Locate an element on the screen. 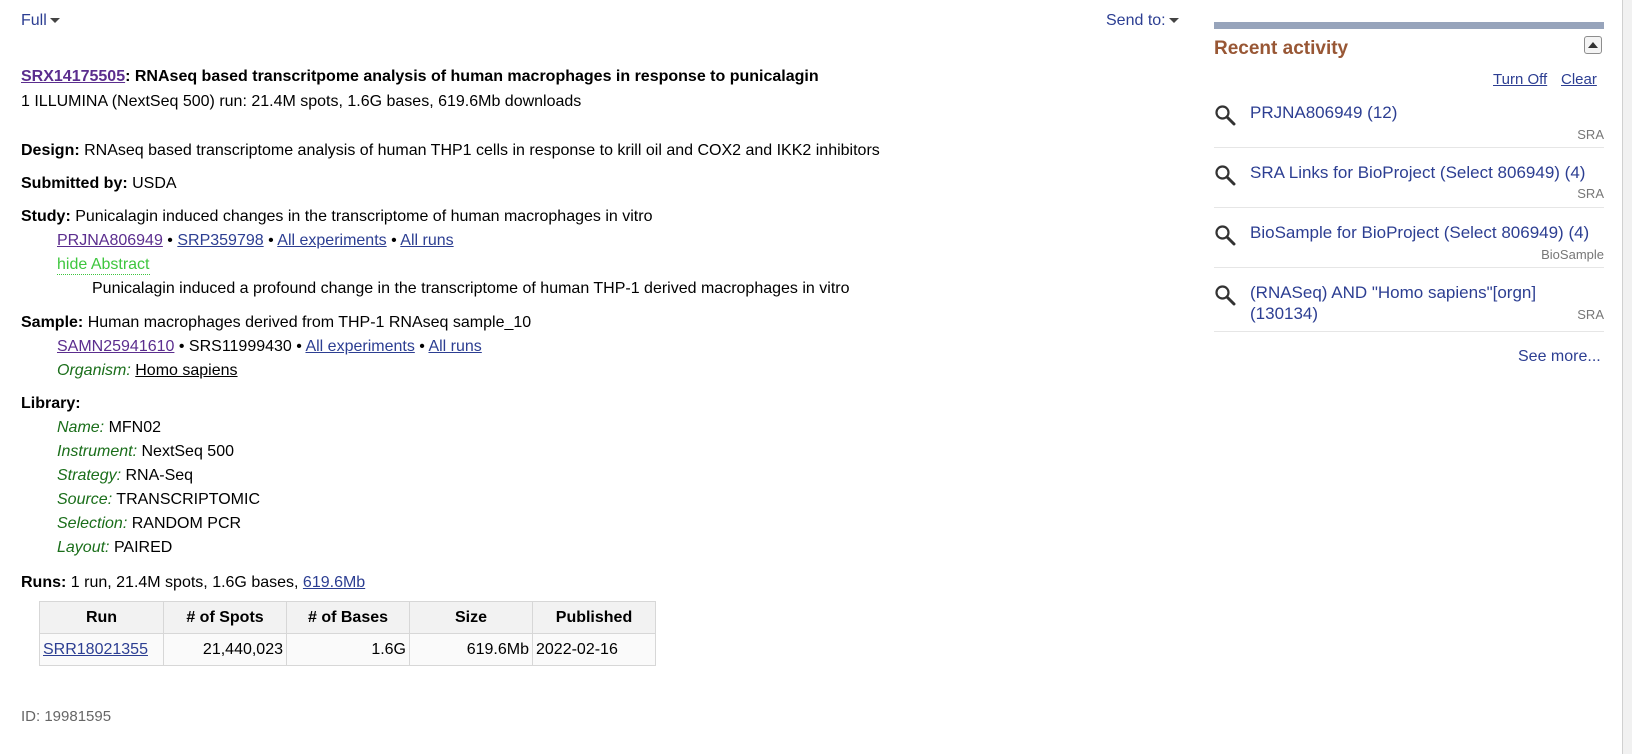  table-header-row: Run # of Spots # of Bases Size Published is located at coordinates (347, 617).